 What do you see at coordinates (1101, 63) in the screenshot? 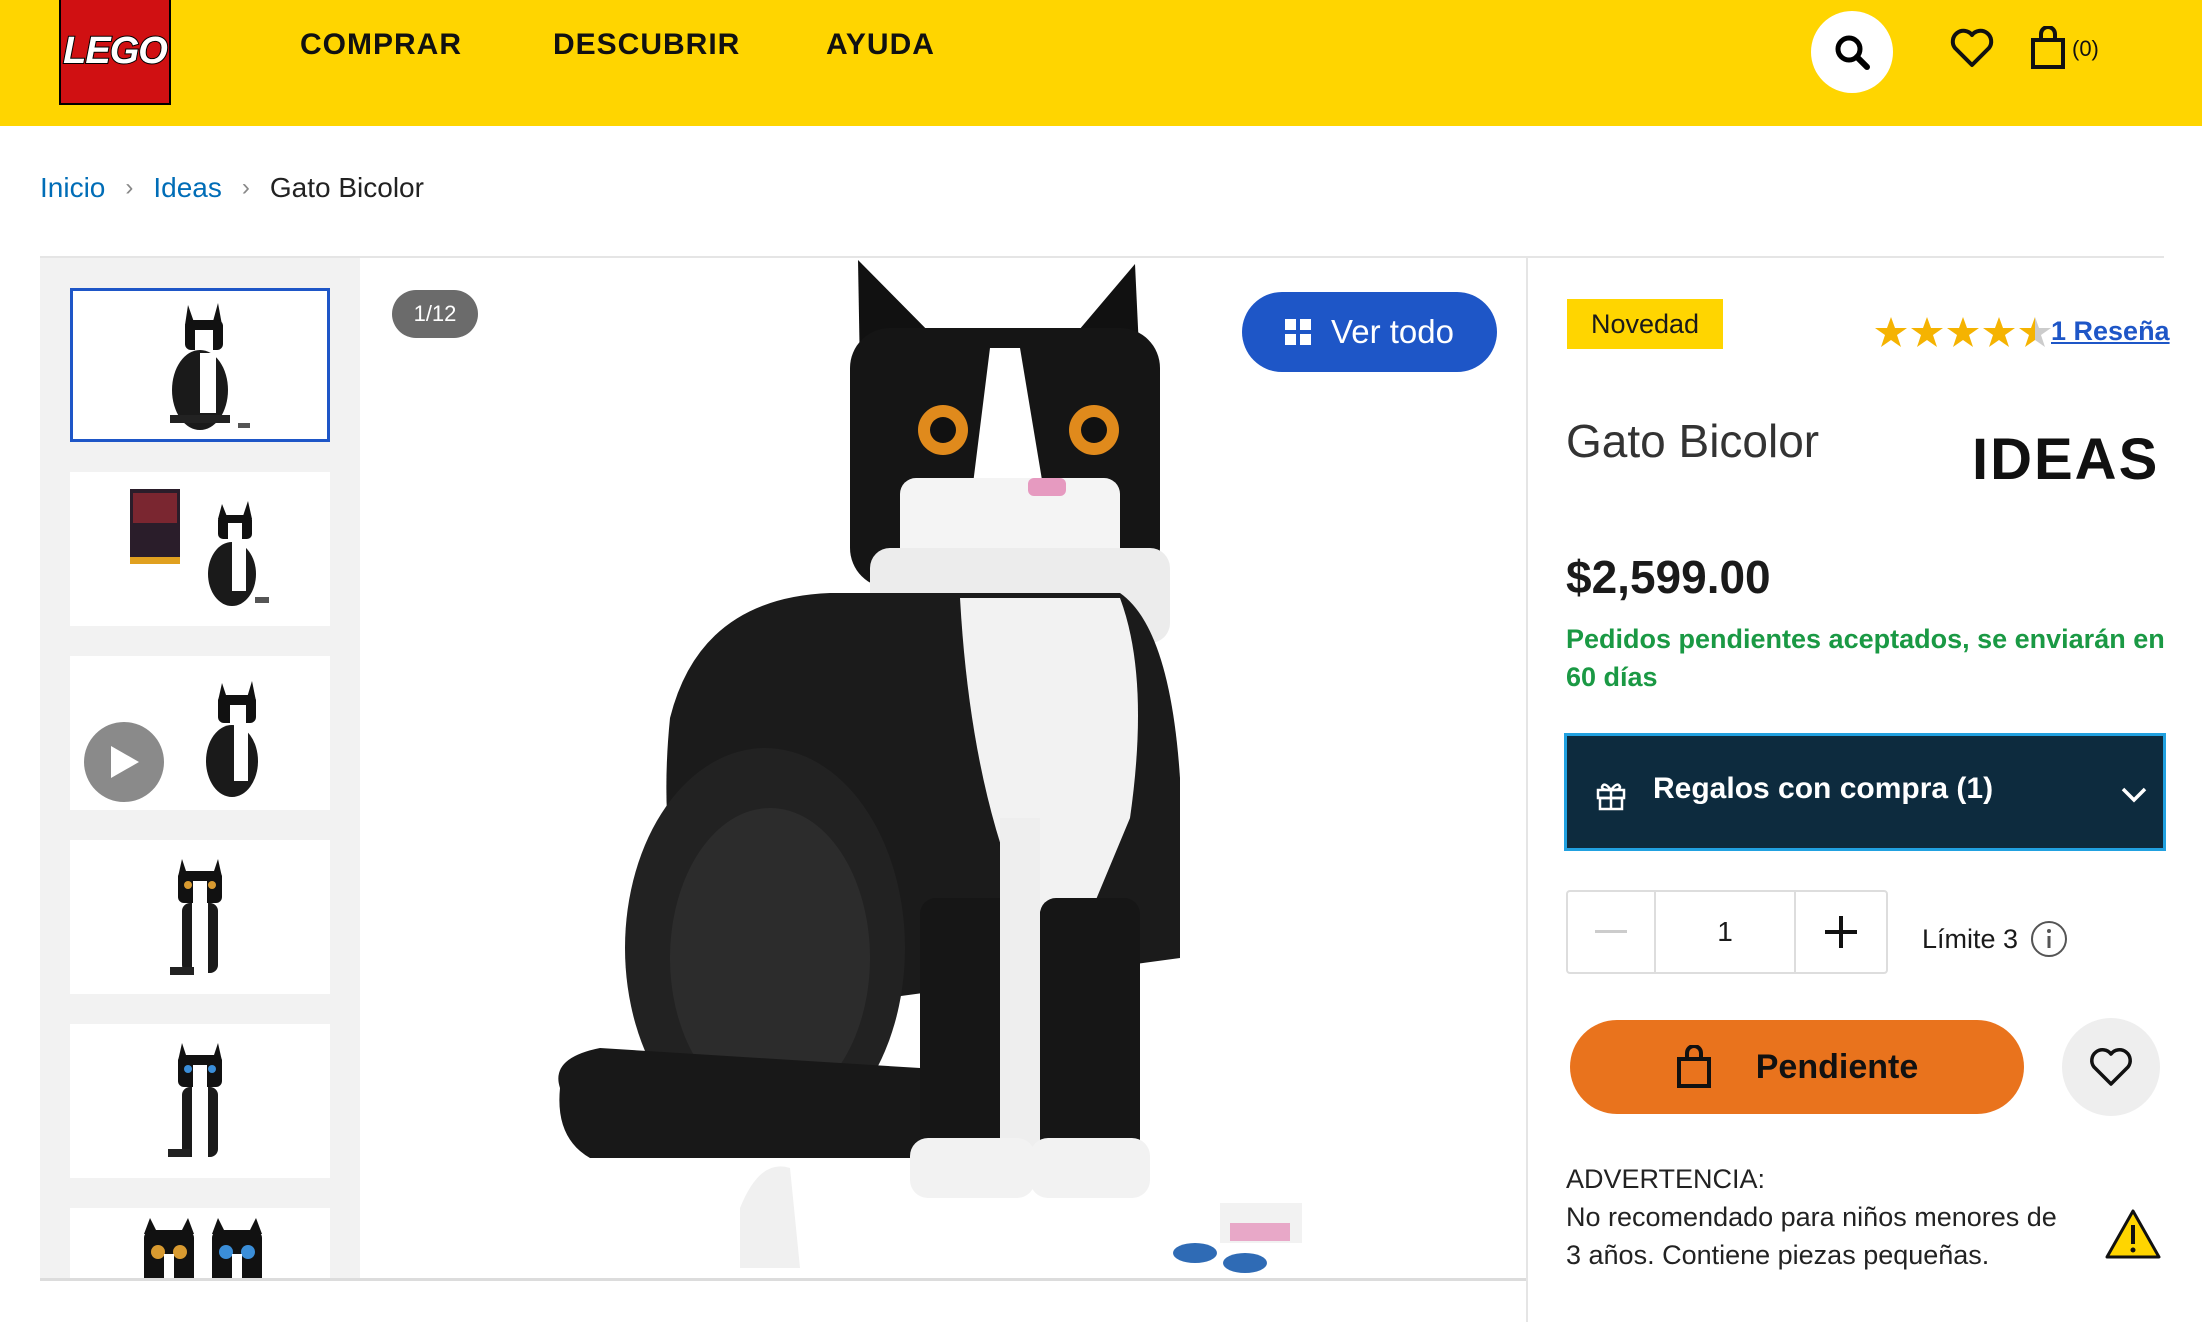
I see `top-header: LEGO COMPRAR DESCUBRIR AYUDA (0)` at bounding box center [1101, 63].